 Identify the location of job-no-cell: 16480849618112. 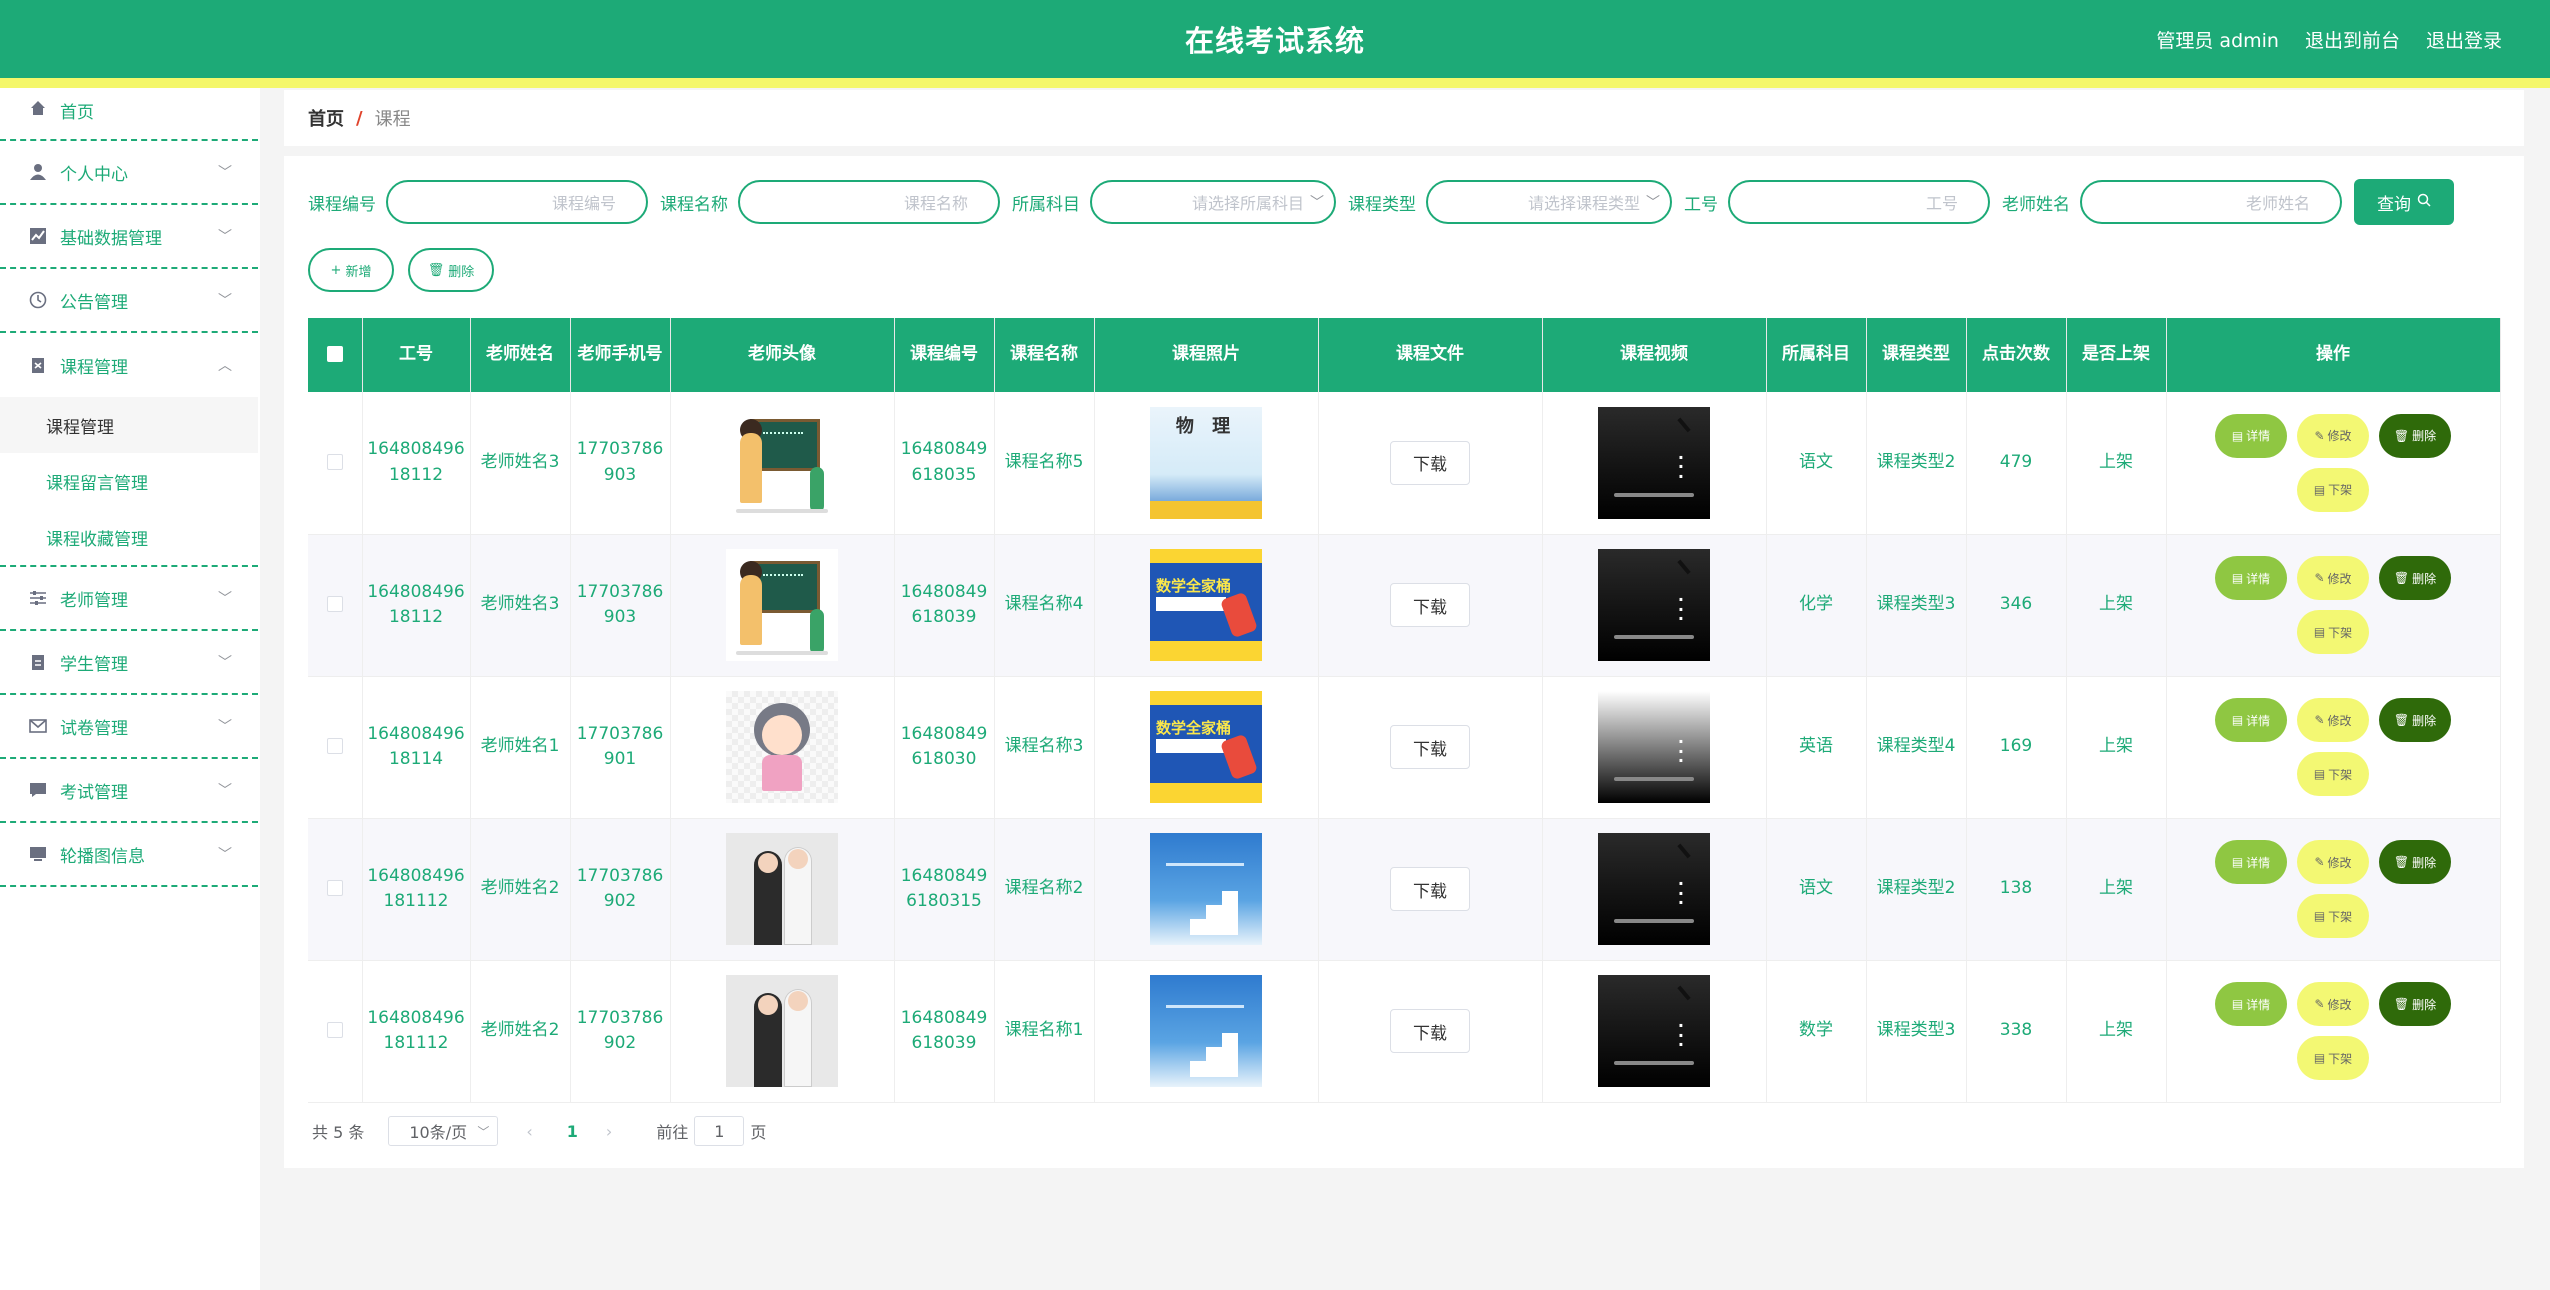
(416, 605).